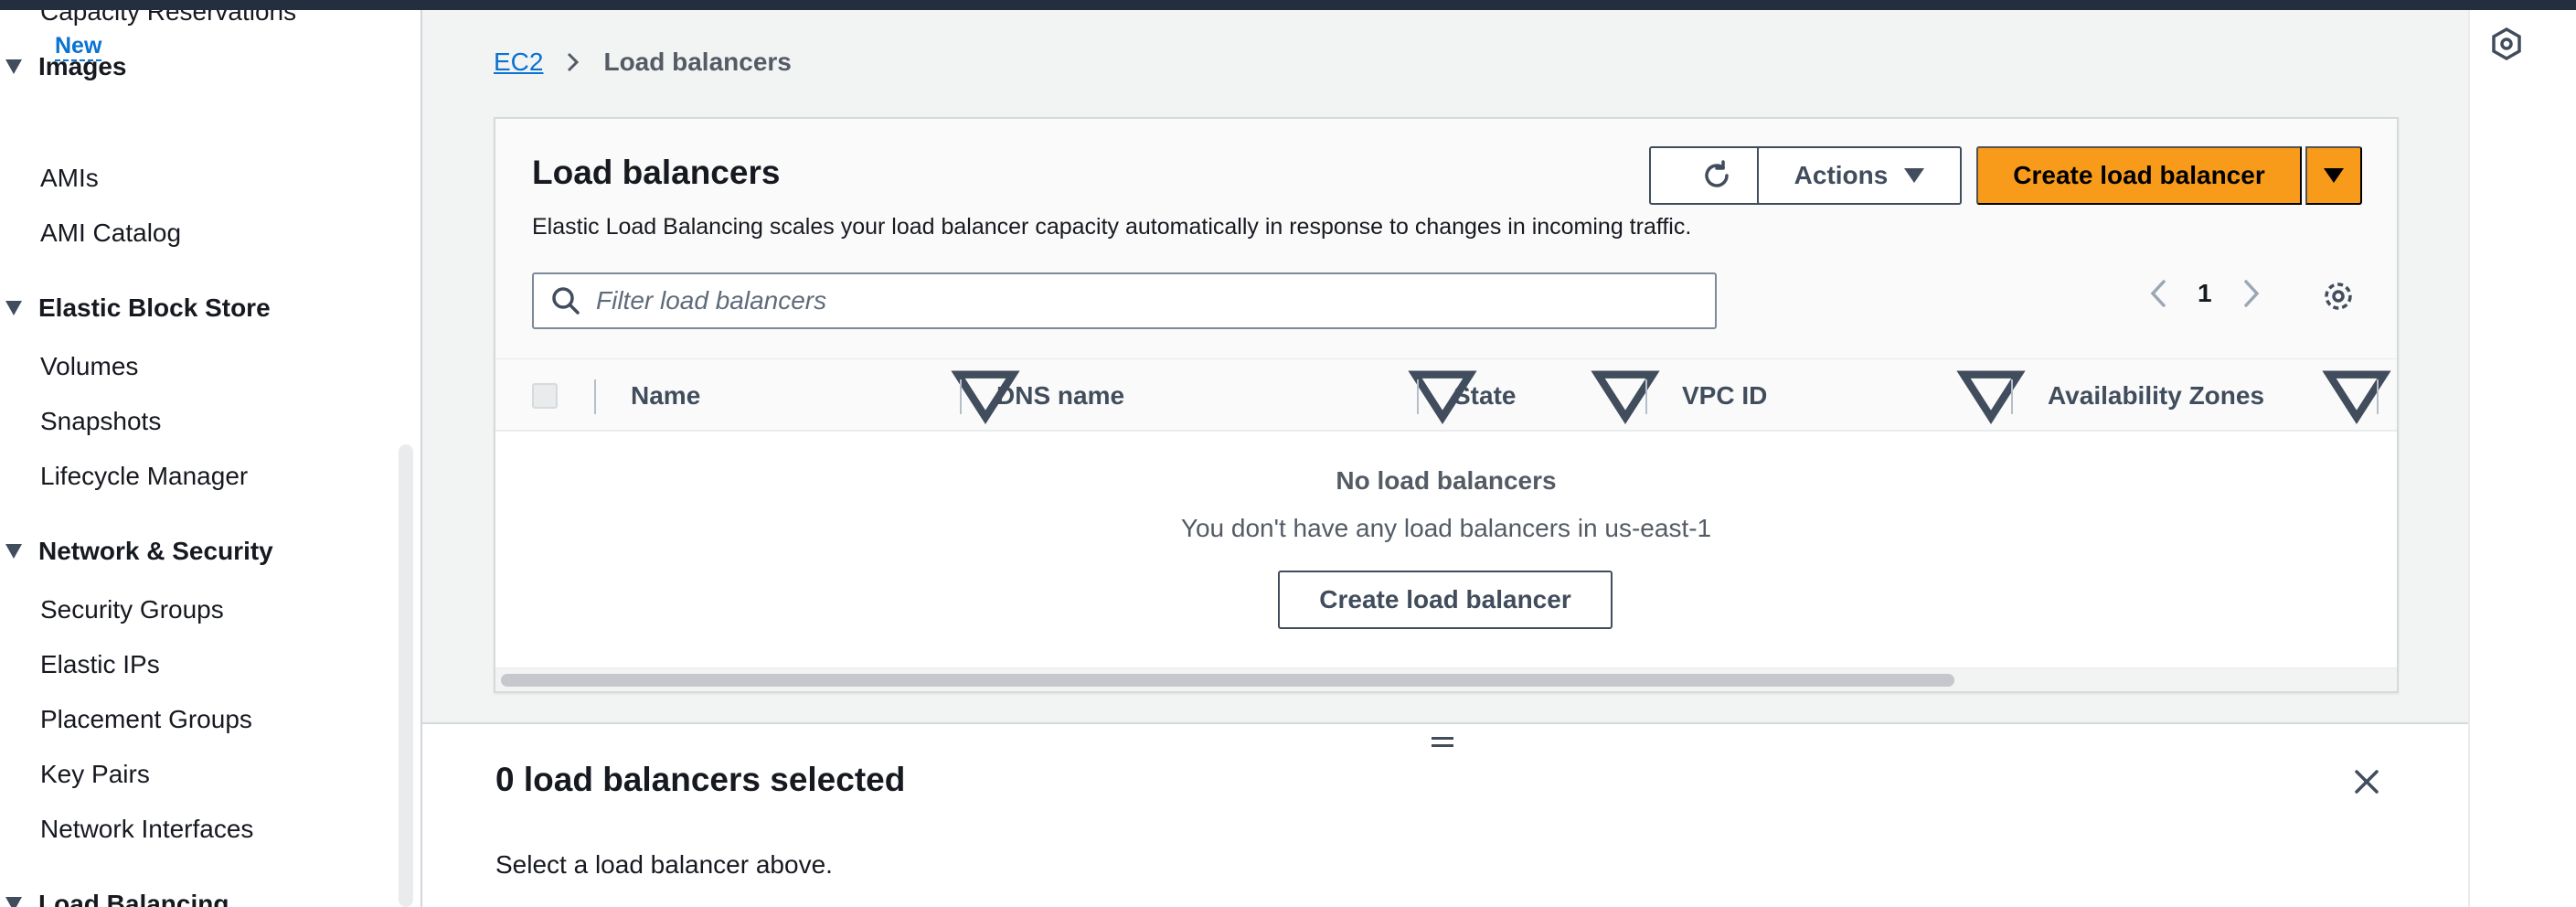  I want to click on gear-icon, so click(2338, 296).